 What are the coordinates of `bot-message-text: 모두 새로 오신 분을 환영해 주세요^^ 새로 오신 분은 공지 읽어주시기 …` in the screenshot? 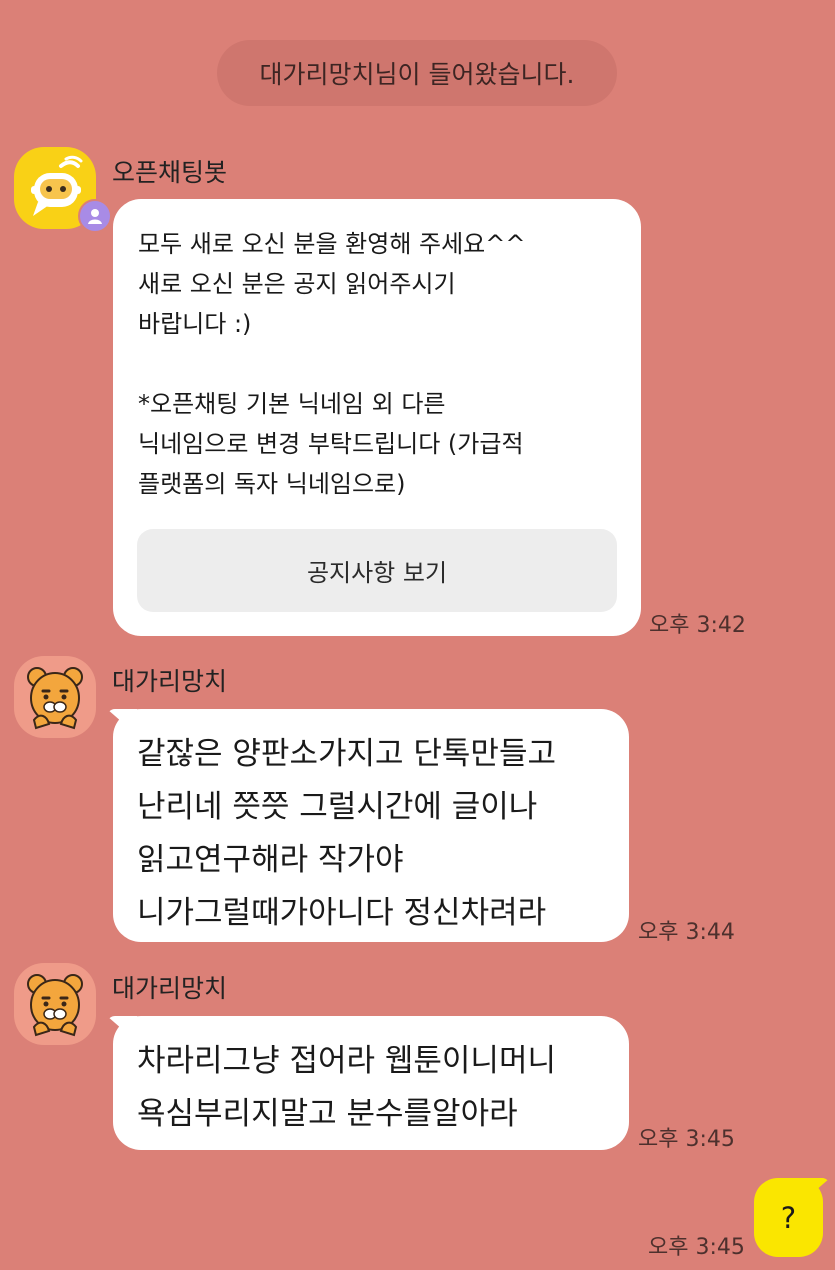 It's located at (332, 364).